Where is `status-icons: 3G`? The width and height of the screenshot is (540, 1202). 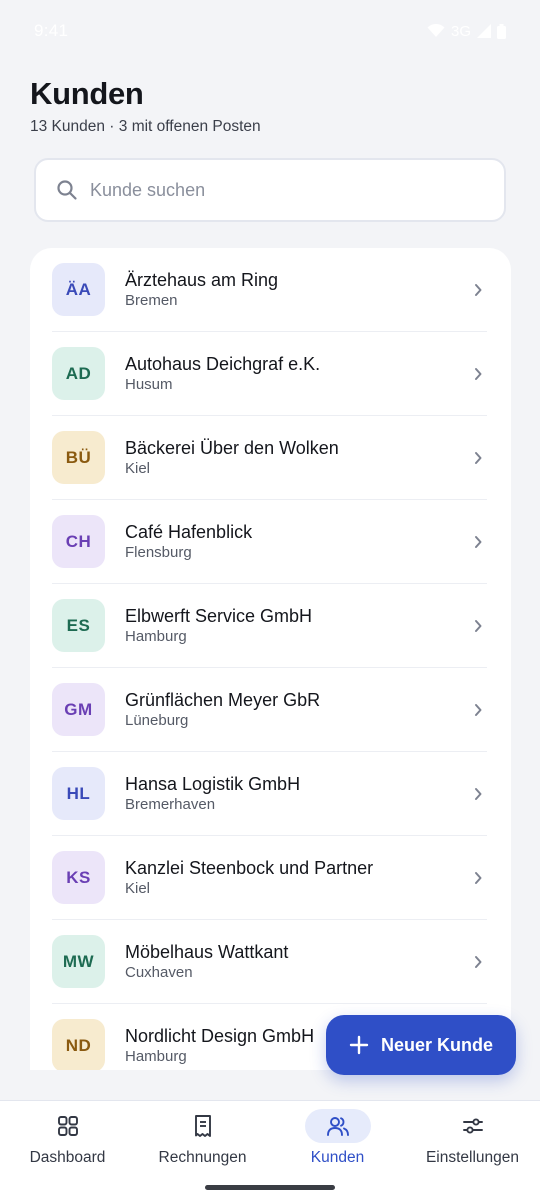
status-icons: 3G is located at coordinates (466, 31).